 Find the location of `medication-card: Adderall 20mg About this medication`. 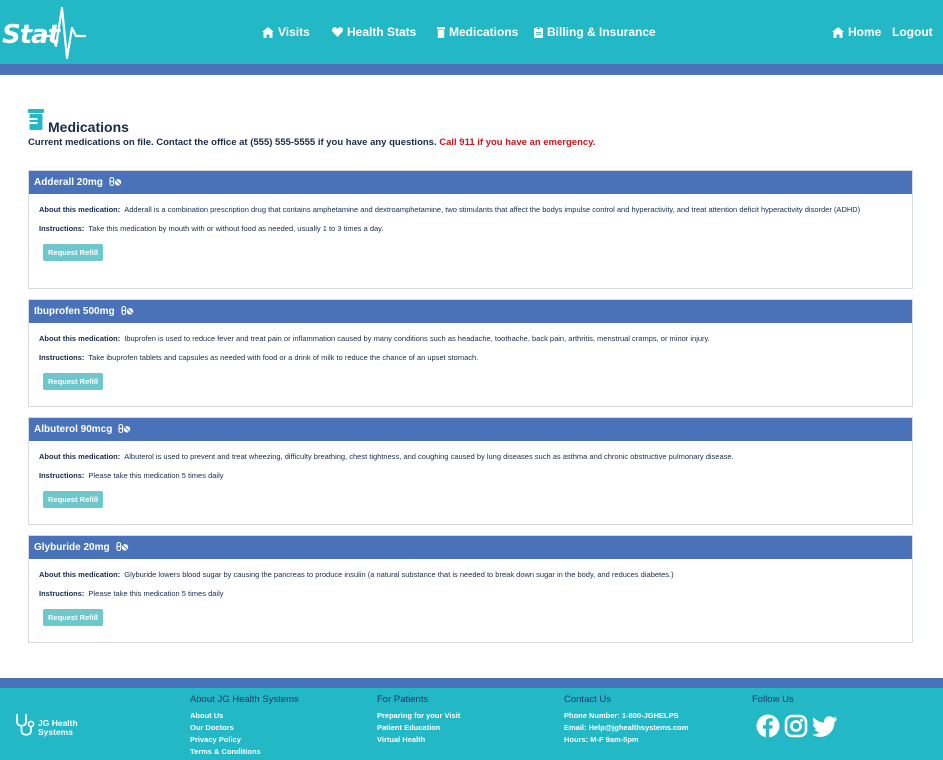

medication-card: Adderall 20mg About this medication is located at coordinates (470, 229).